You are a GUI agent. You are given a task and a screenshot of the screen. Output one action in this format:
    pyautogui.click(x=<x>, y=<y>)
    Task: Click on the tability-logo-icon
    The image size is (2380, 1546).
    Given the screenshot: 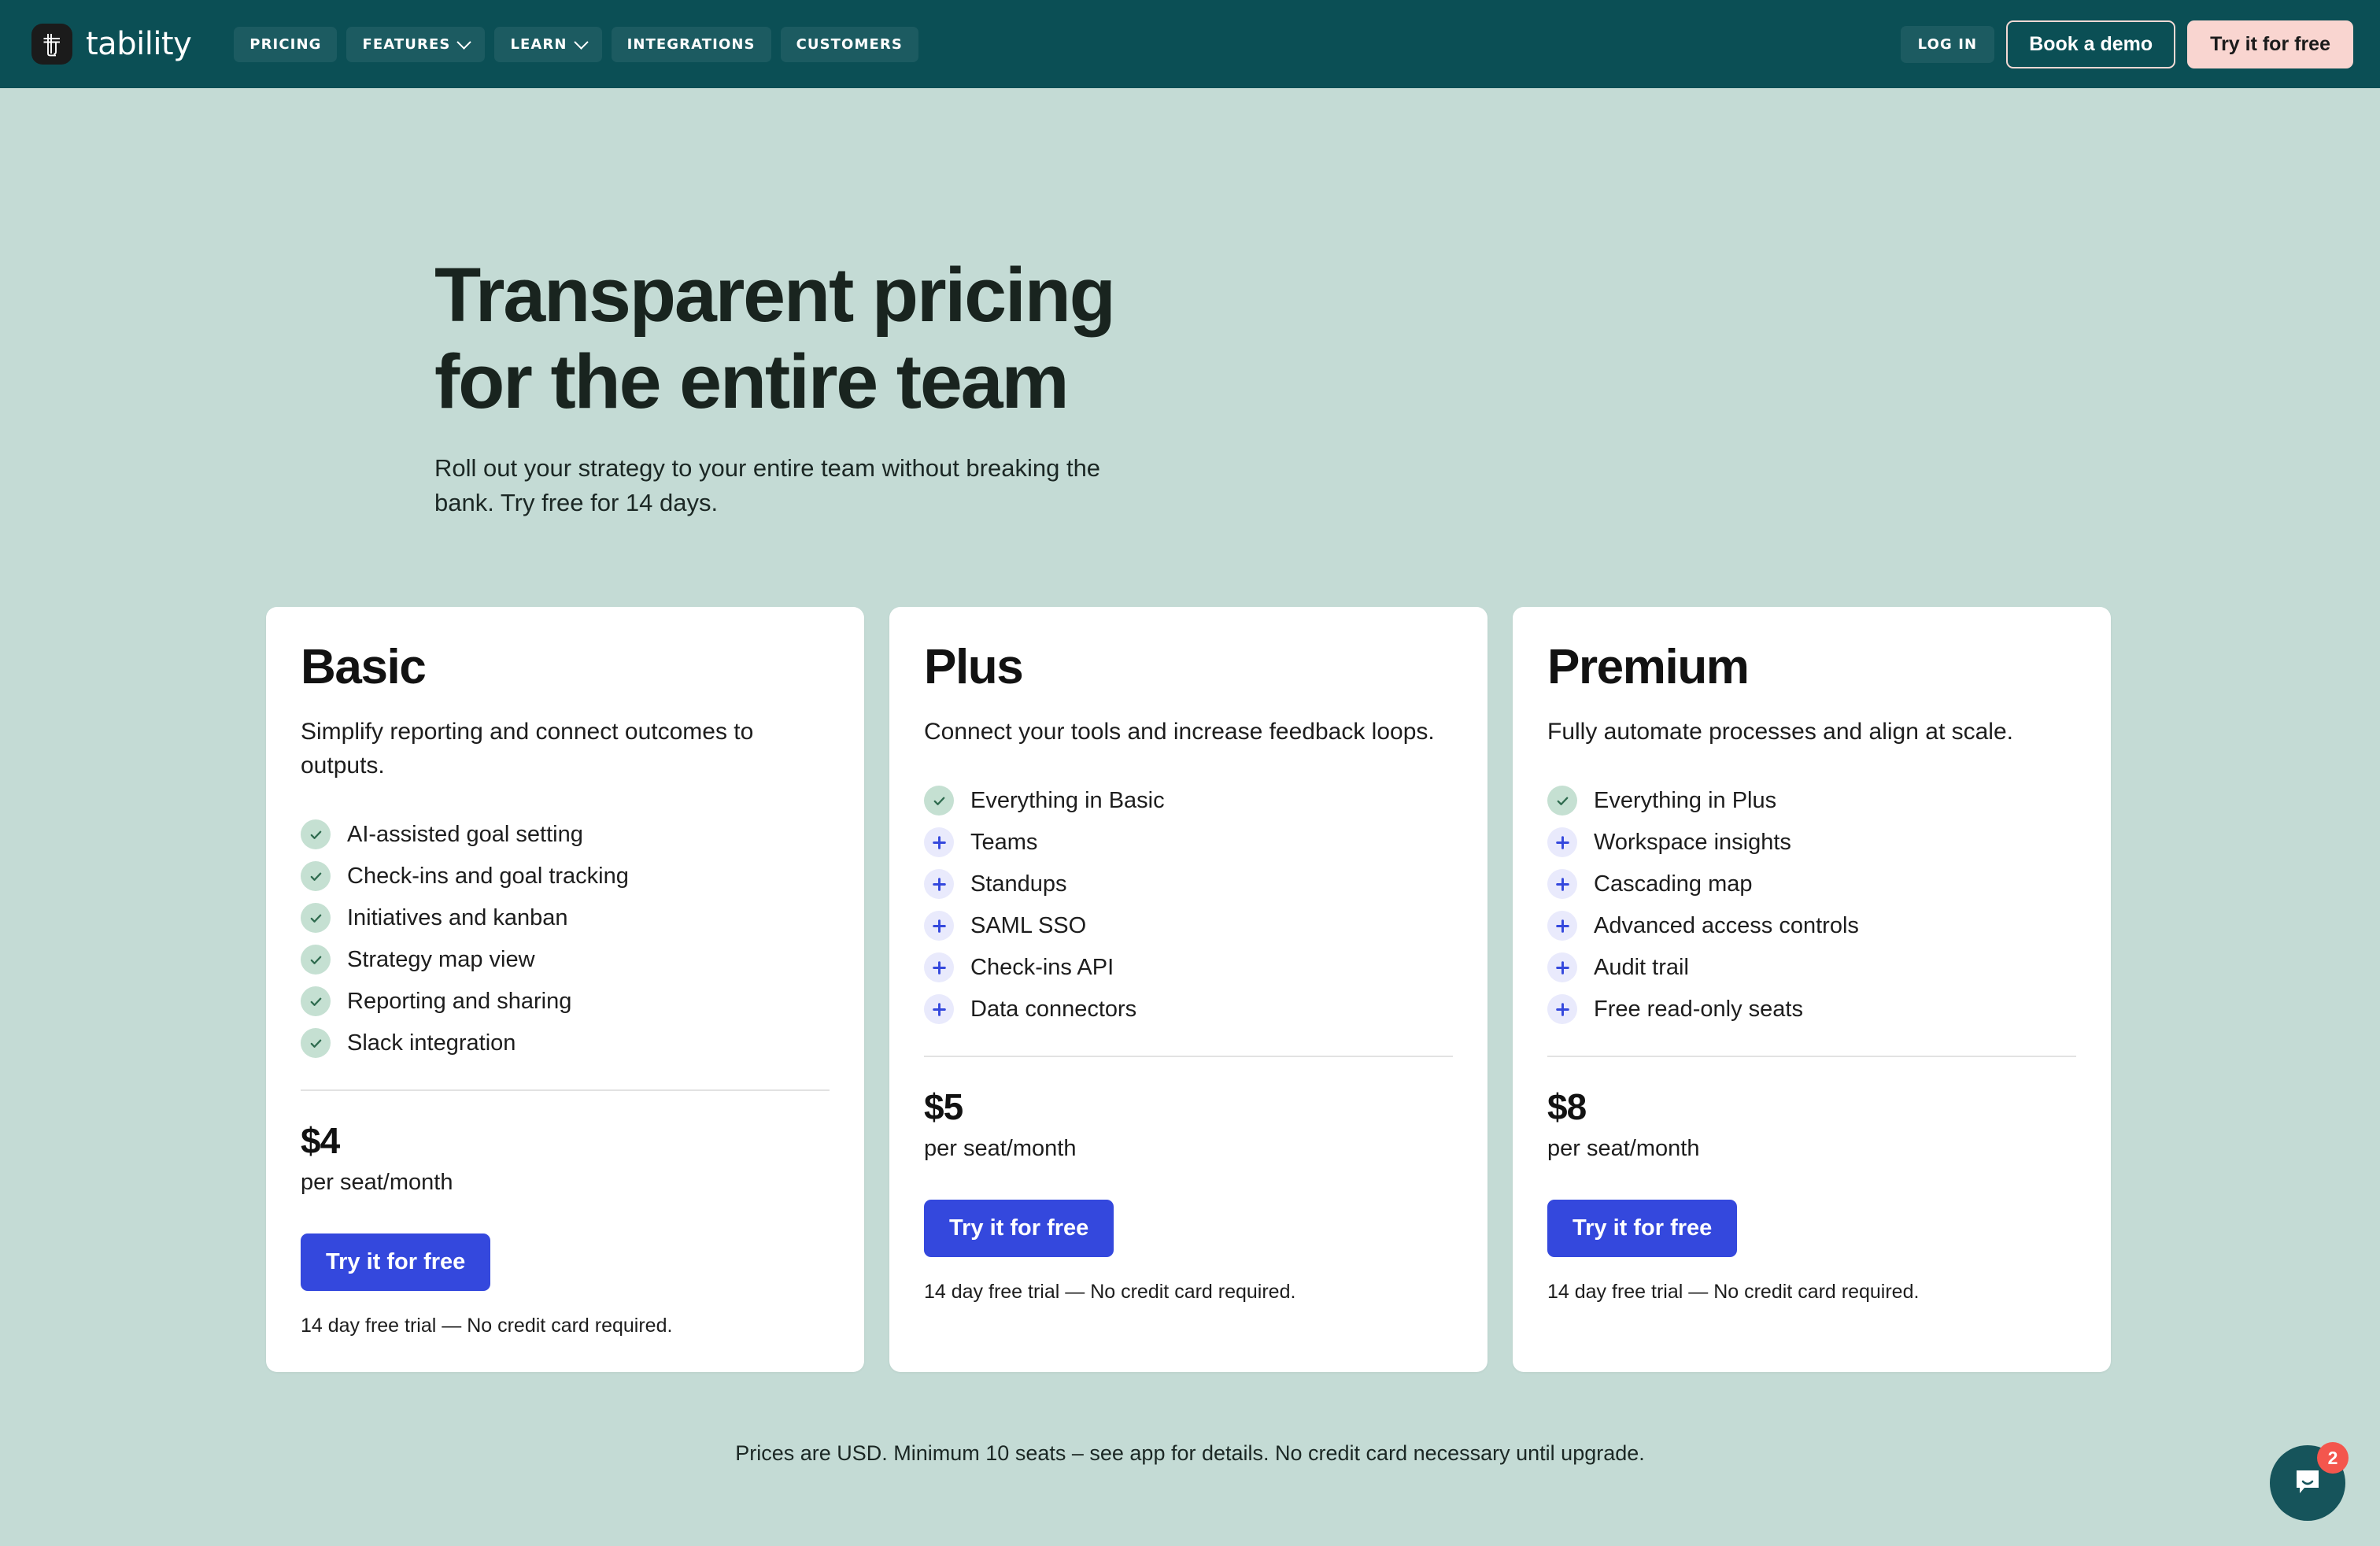 What is the action you would take?
    pyautogui.click(x=52, y=44)
    